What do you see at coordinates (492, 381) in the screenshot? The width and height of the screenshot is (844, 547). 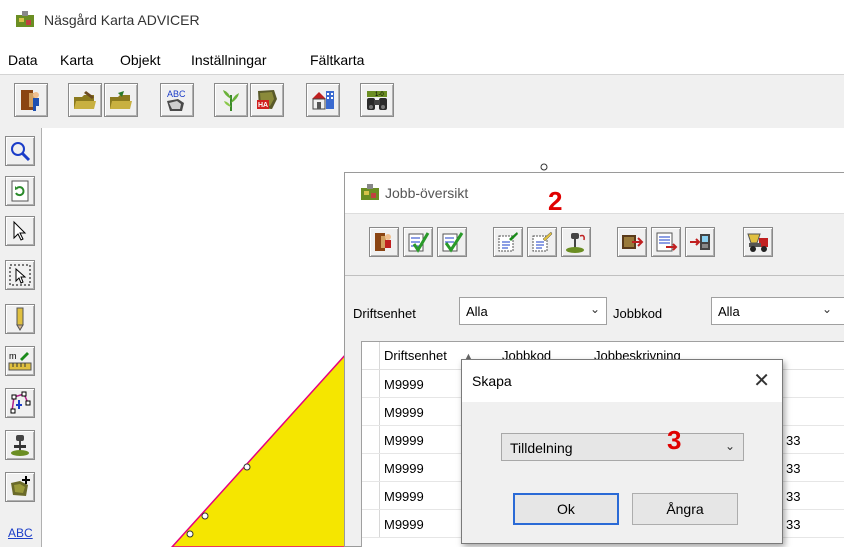 I see `dialog-title: Skapa` at bounding box center [492, 381].